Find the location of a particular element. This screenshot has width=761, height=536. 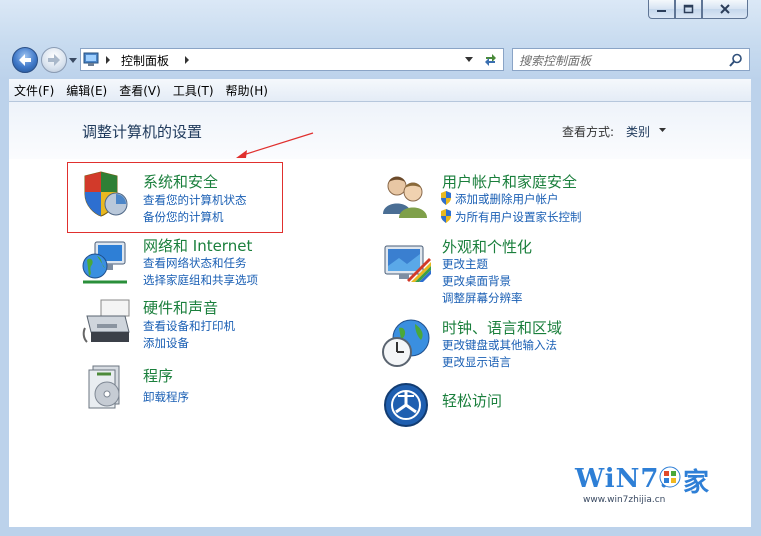

search-input: 搜索控制面板 is located at coordinates (631, 59).